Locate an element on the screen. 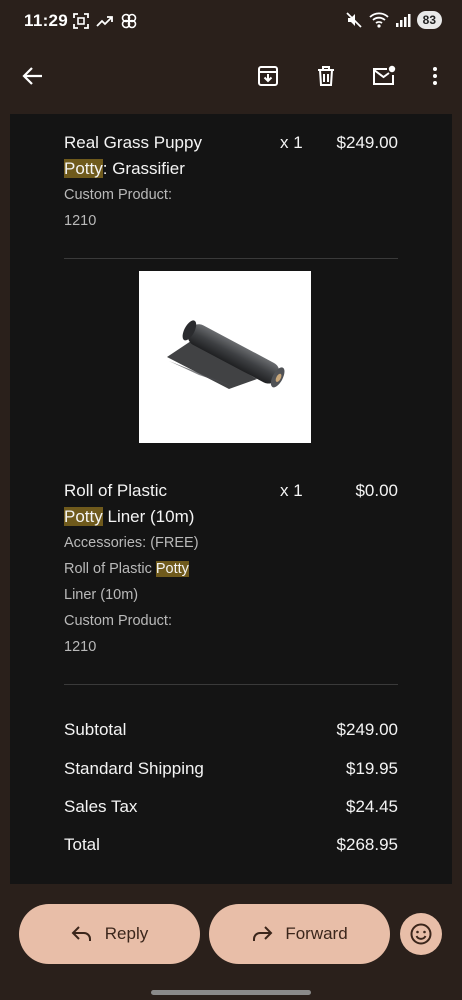 Image resolution: width=462 pixels, height=1000 pixels. item-meta: Custom Product: 1210 is located at coordinates (164, 208).